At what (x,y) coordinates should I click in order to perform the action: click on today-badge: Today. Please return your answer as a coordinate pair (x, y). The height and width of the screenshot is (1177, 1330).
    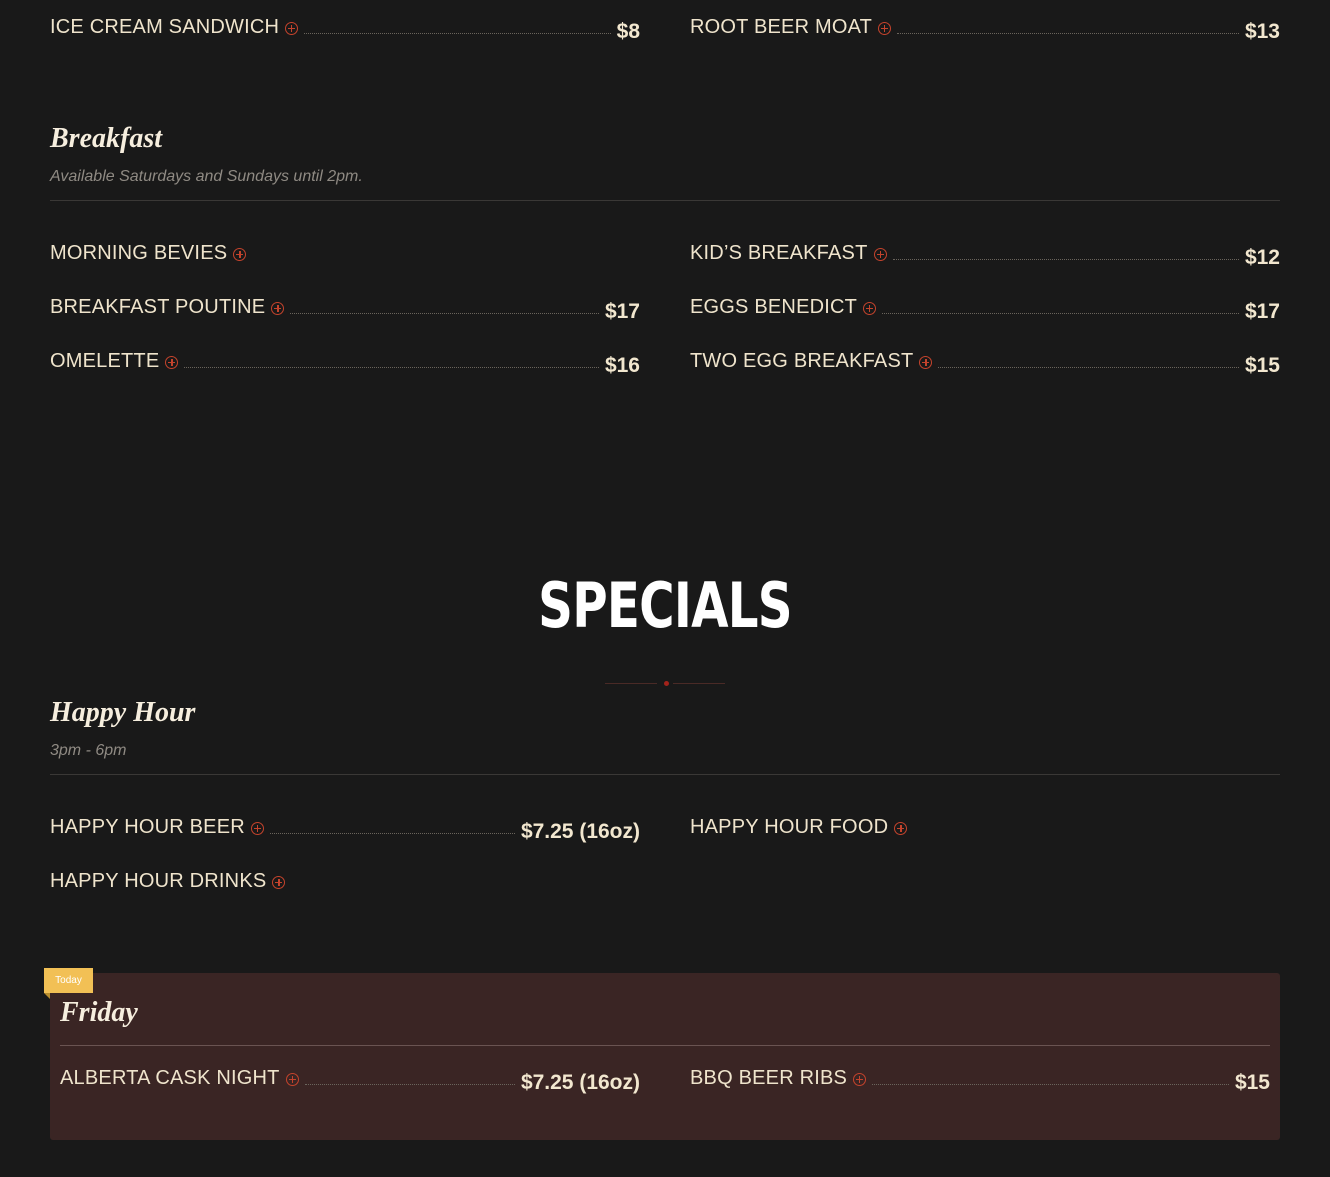
    Looking at the image, I should click on (68, 980).